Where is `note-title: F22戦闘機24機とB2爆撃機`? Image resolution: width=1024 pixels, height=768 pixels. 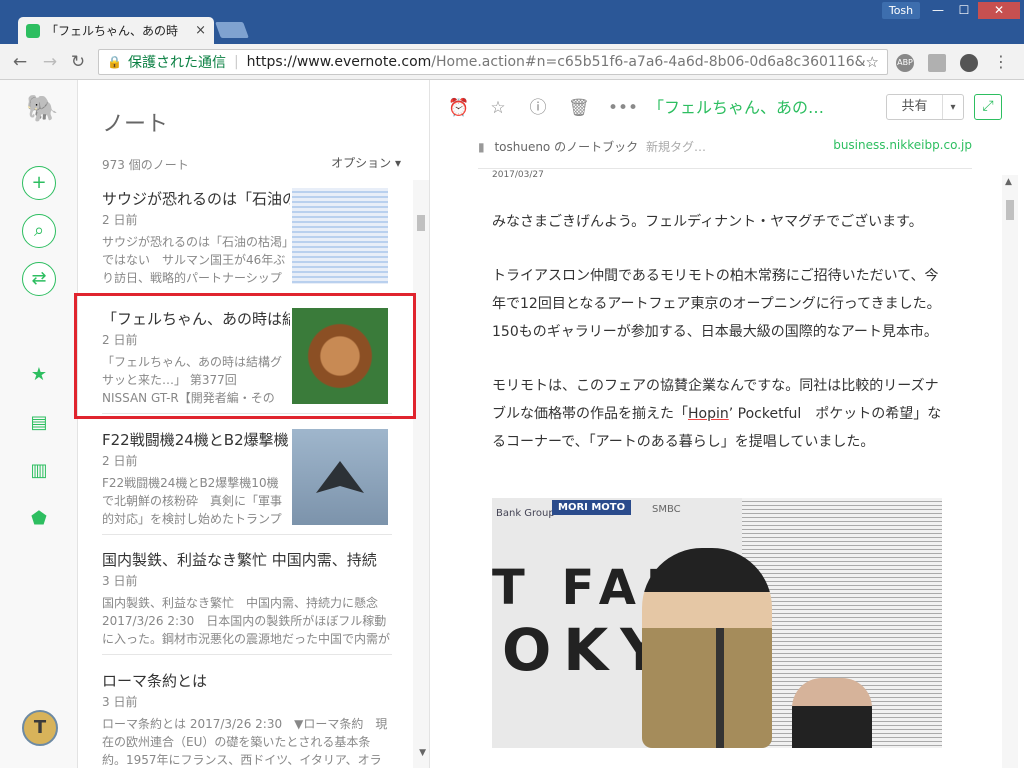
note-title: F22戦闘機24機とB2爆撃機 is located at coordinates (195, 440).